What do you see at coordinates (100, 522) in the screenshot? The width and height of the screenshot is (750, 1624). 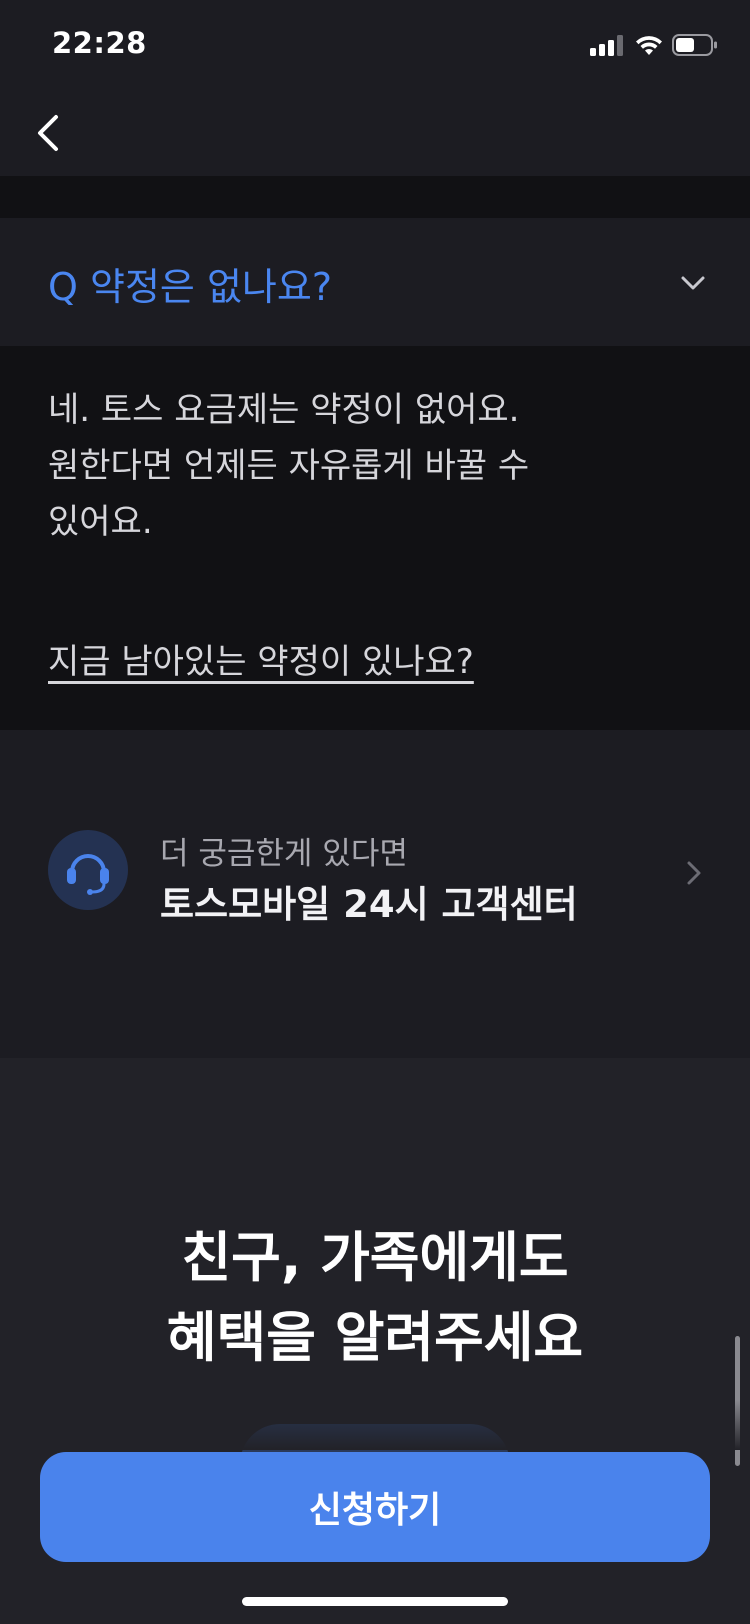 I see `answer-line: 있어요.` at bounding box center [100, 522].